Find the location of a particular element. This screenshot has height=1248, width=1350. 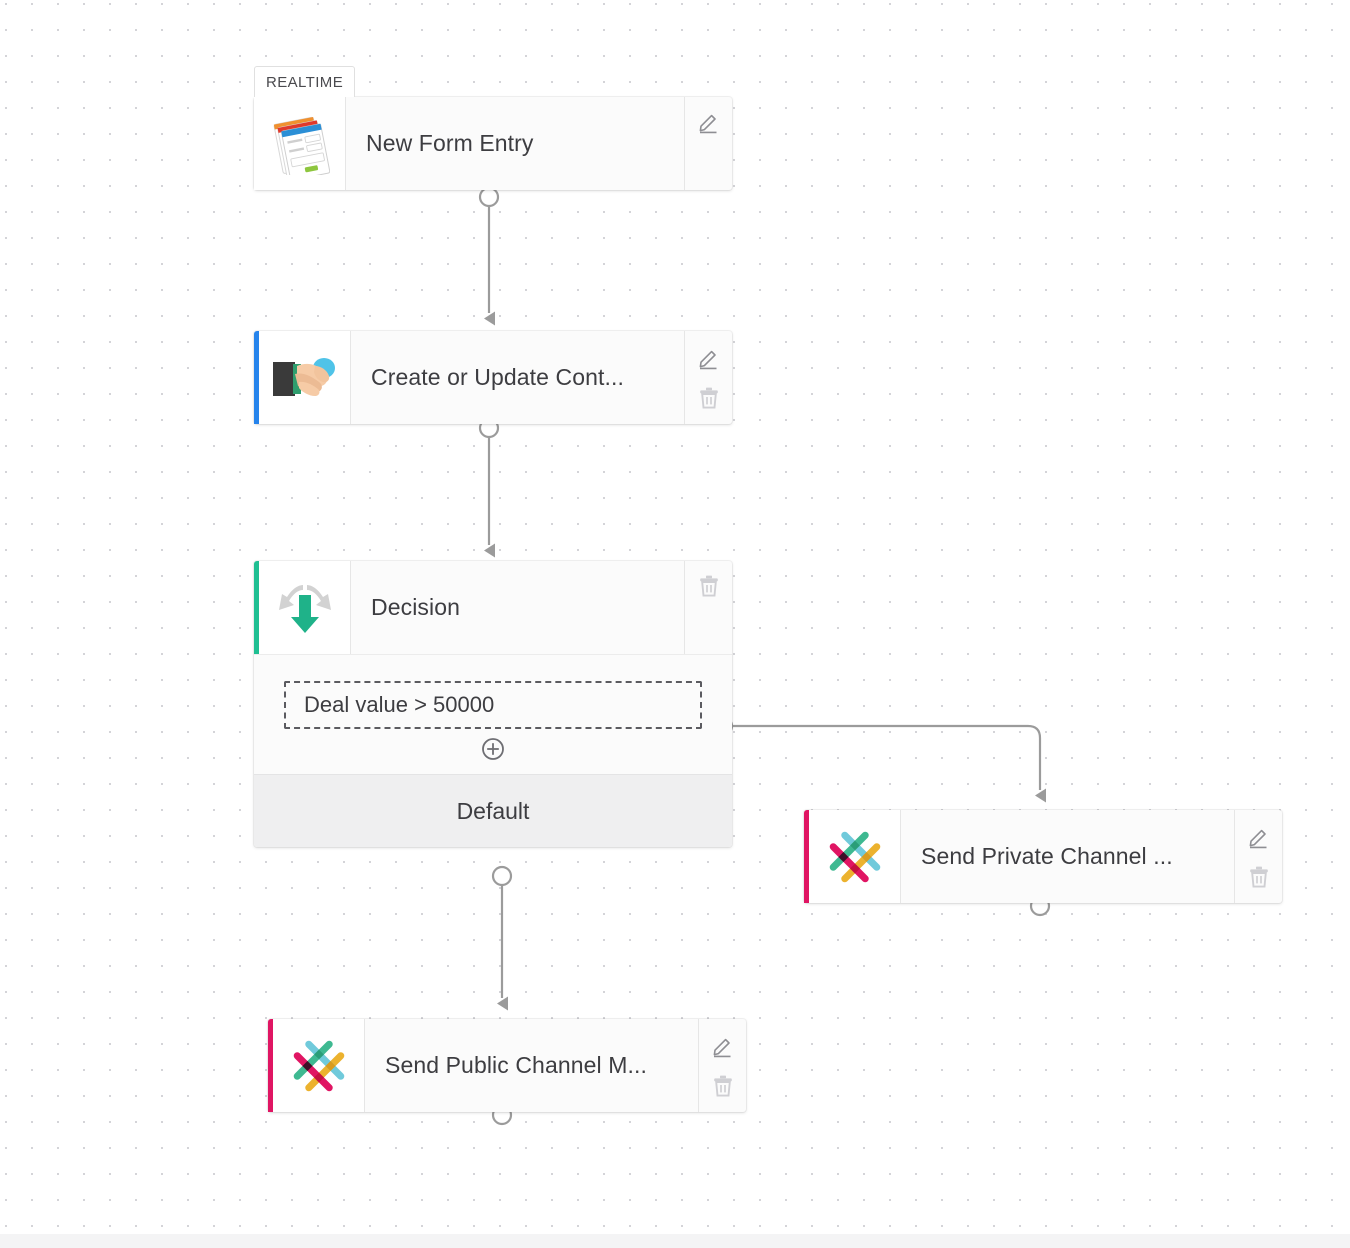

node-title-cell: Decision is located at coordinates (517, 607).